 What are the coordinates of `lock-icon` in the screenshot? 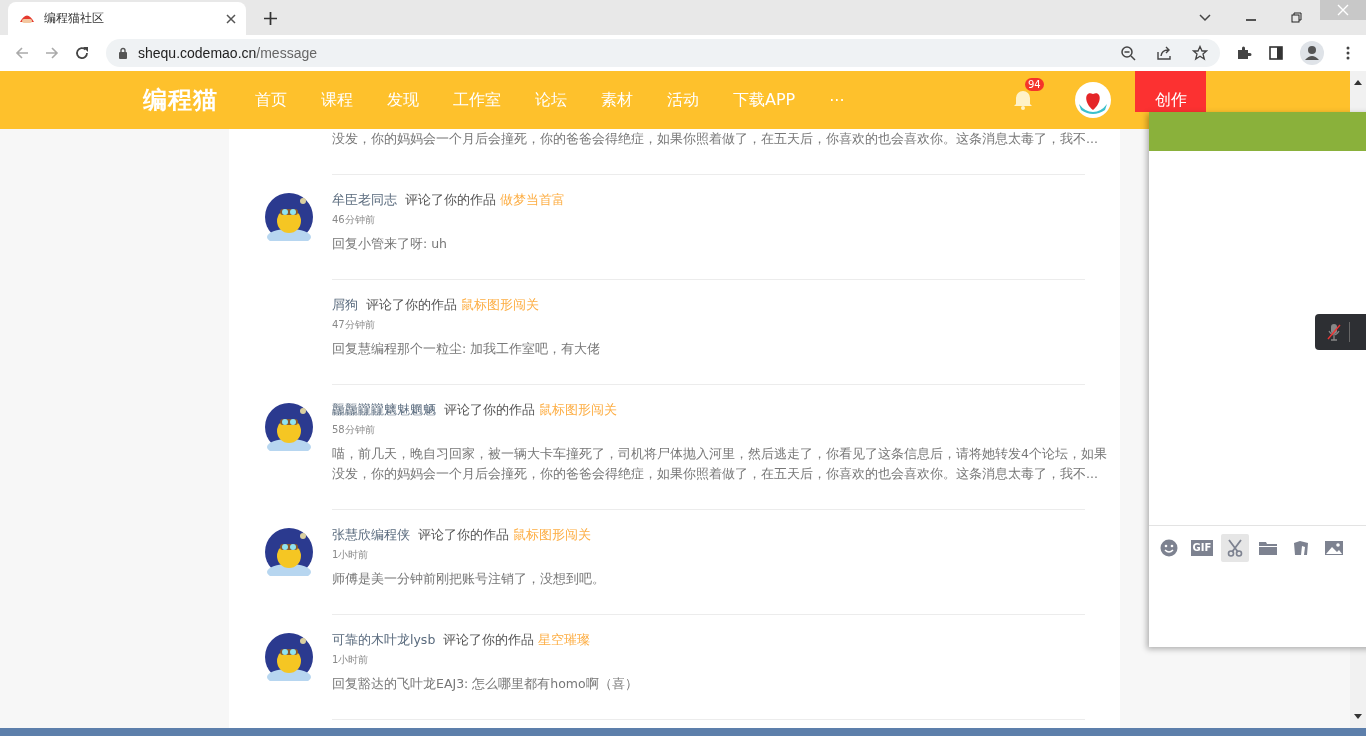 It's located at (123, 53).